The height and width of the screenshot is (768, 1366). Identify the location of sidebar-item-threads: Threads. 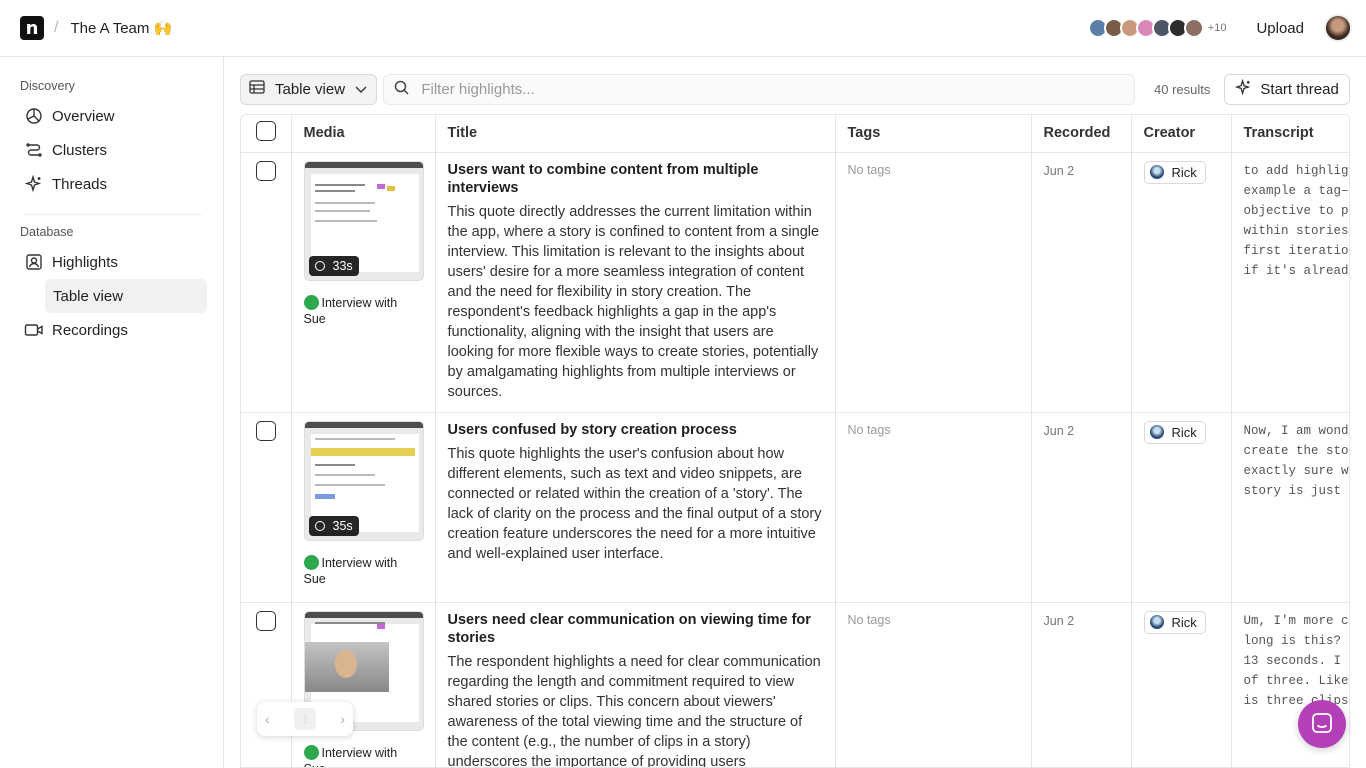
(113, 184).